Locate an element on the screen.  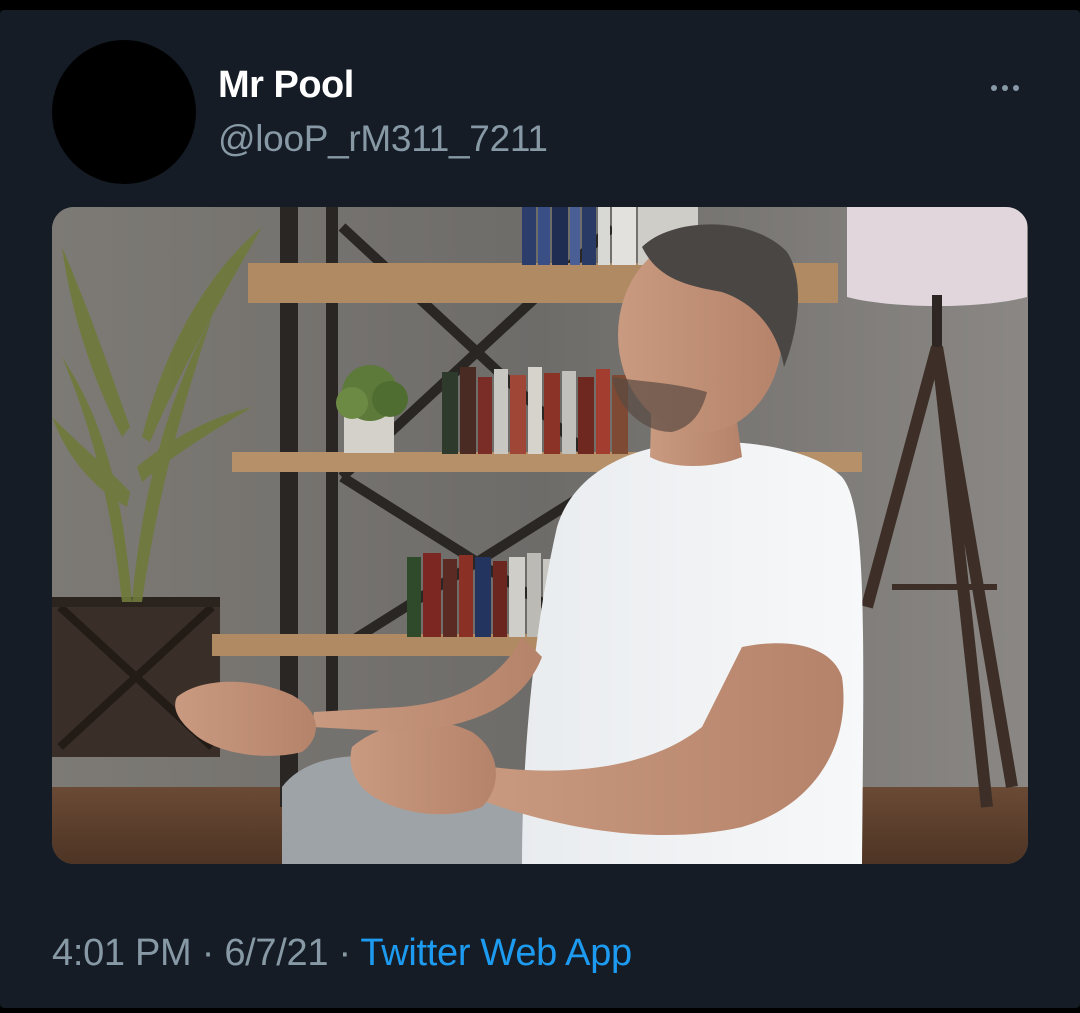
user-handle: @looP_rM311_7211 is located at coordinates (383, 139).